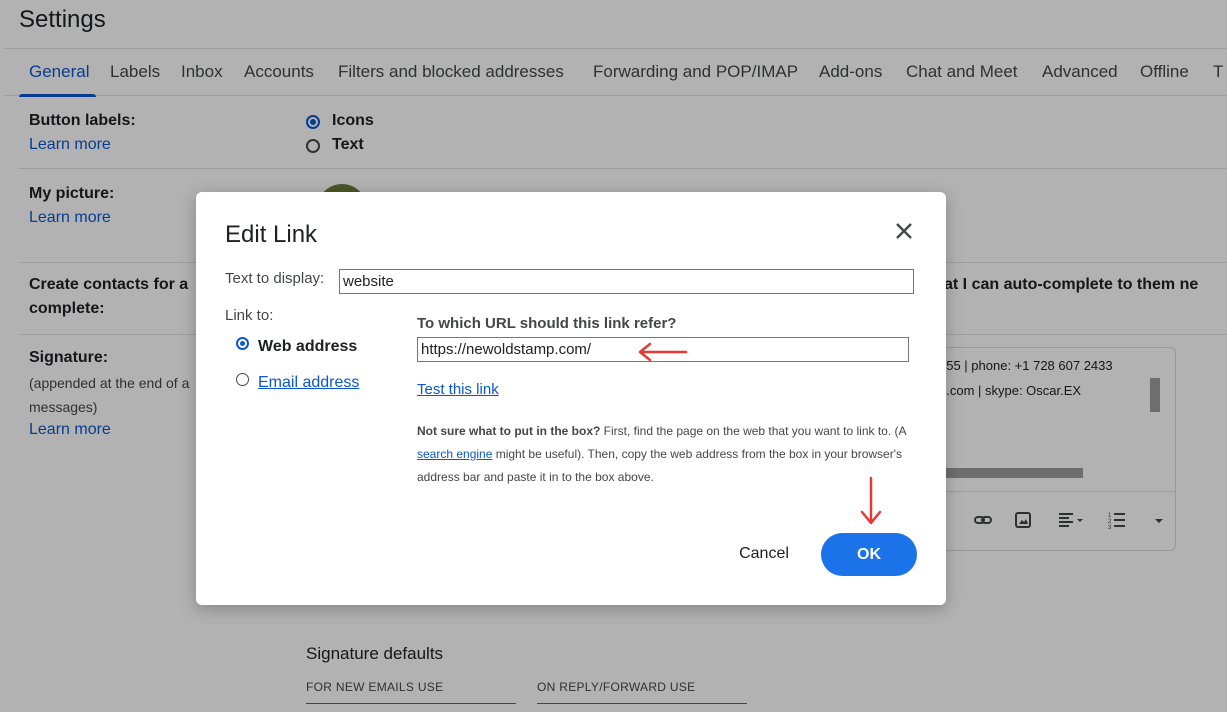 This screenshot has width=1227, height=712. Describe the element at coordinates (626, 281) in the screenshot. I see `text-to-display-input` at that location.